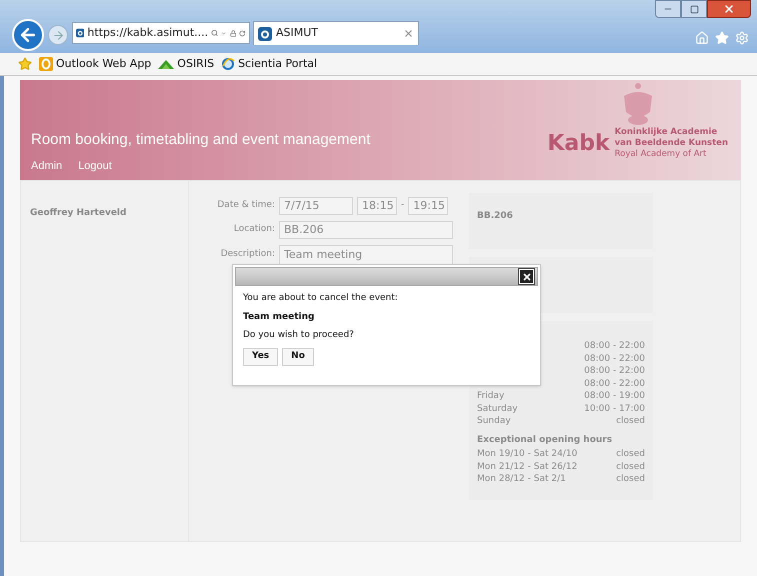 This screenshot has height=576, width=757. I want to click on day-label: Saturday, so click(497, 408).